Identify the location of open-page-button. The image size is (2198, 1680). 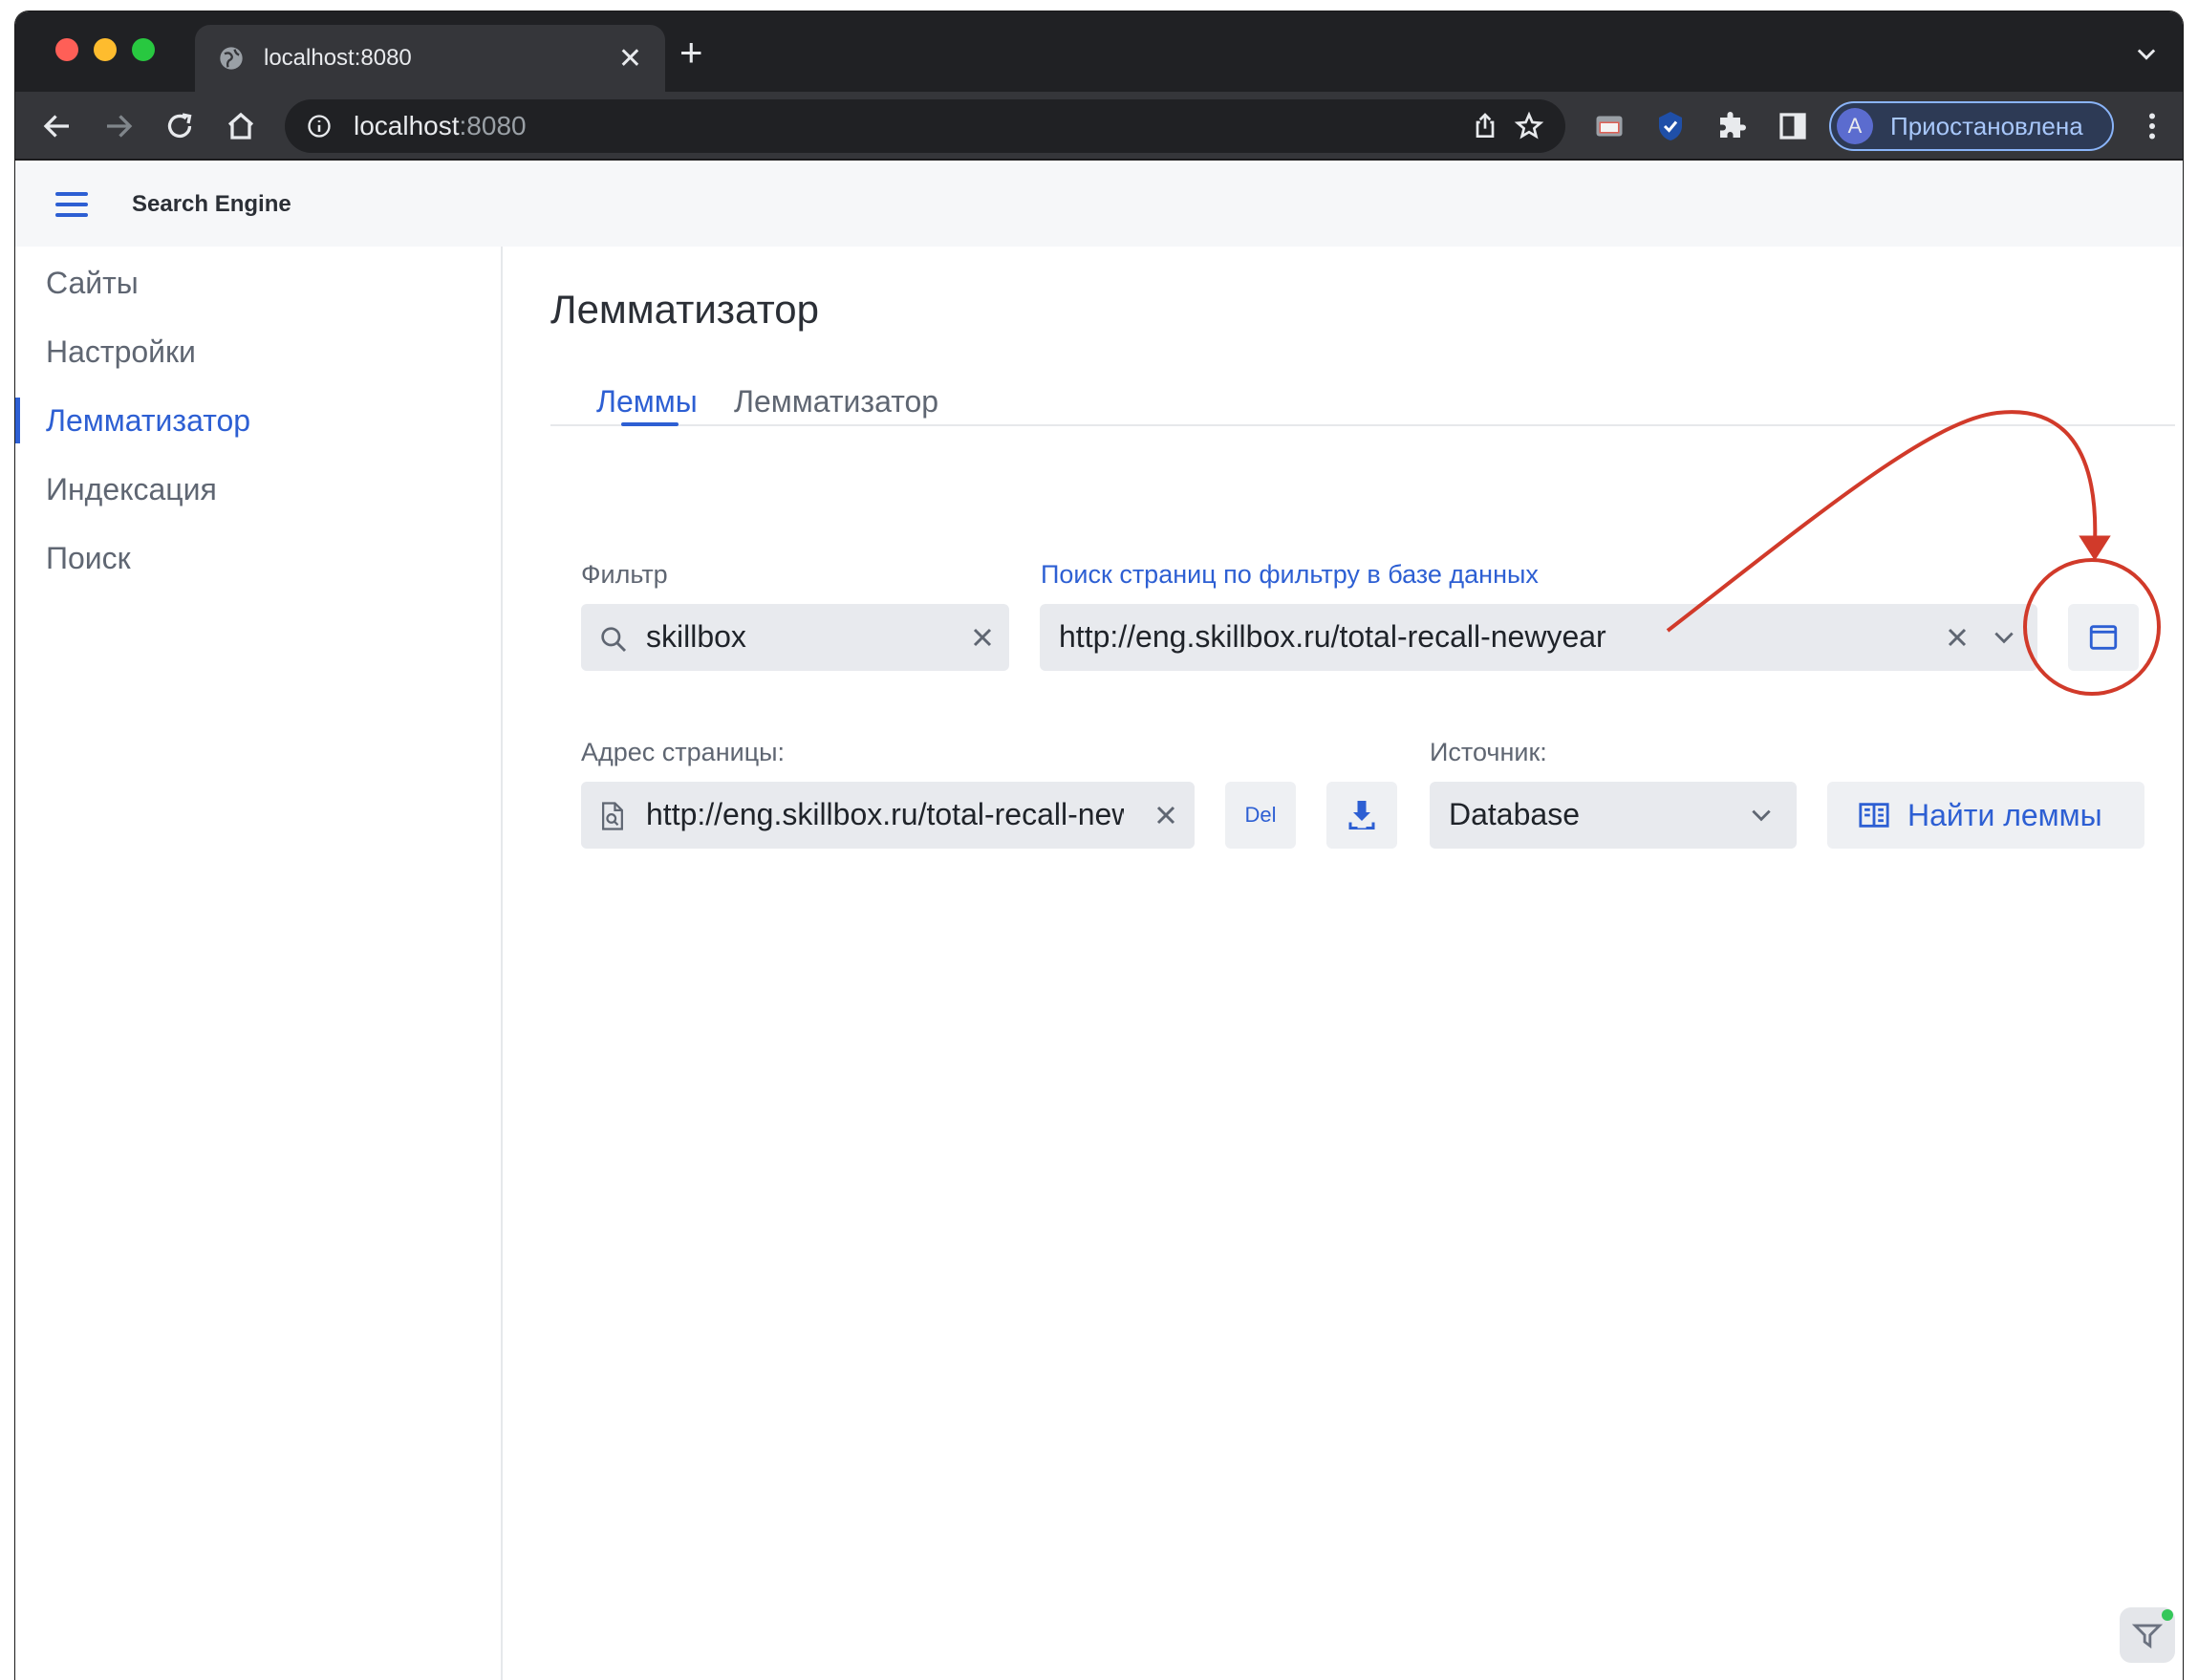
(2103, 637).